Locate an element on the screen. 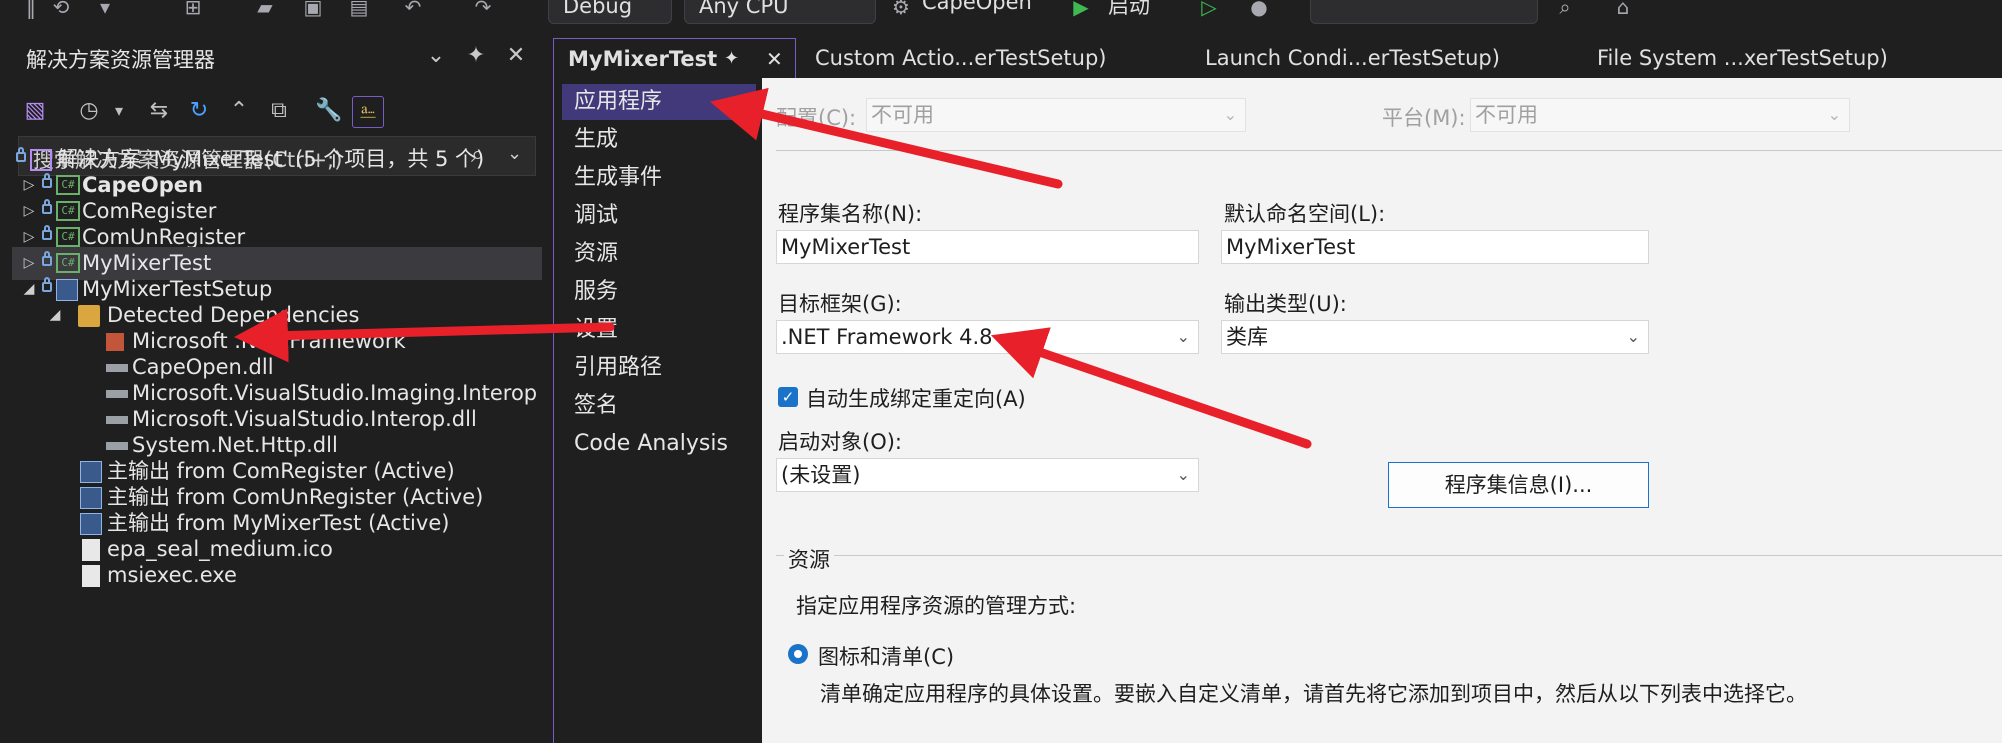 The image size is (2002, 743). setup-project-icon is located at coordinates (67, 290).